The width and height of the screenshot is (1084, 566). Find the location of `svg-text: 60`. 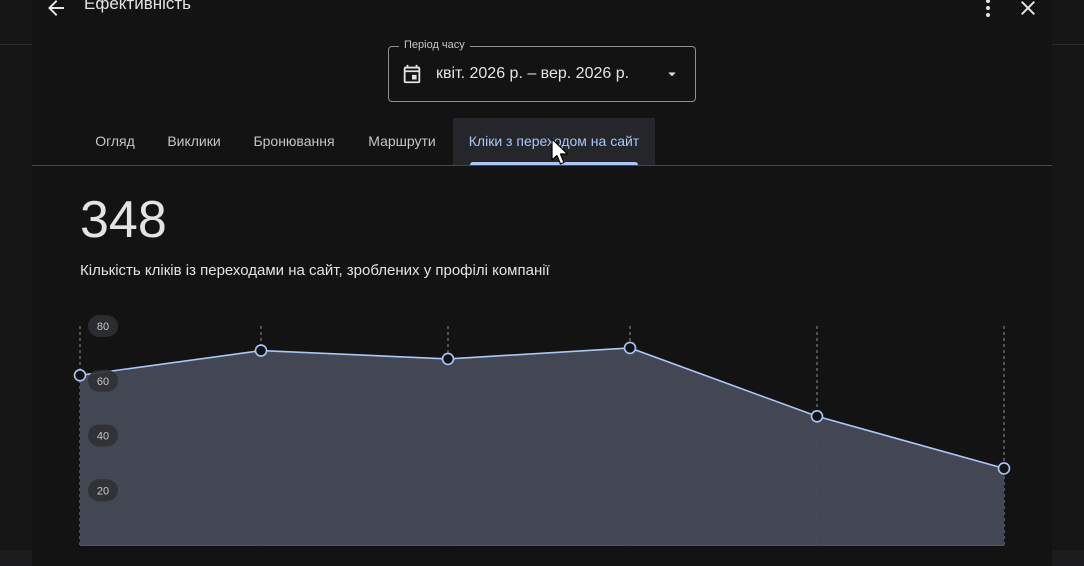

svg-text: 60 is located at coordinates (103, 382).